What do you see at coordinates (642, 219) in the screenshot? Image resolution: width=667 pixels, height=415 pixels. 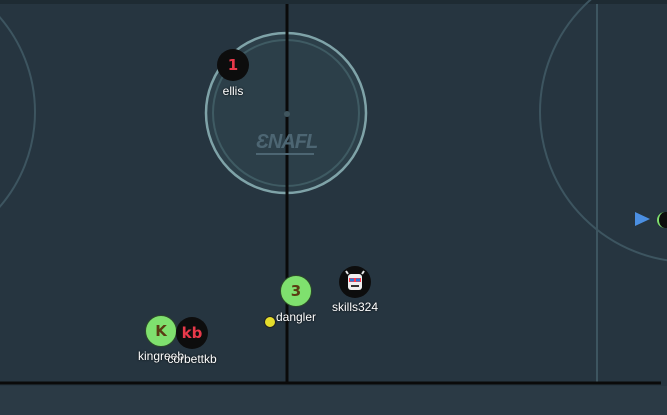 I see `offscreen-player-arrow-icon` at bounding box center [642, 219].